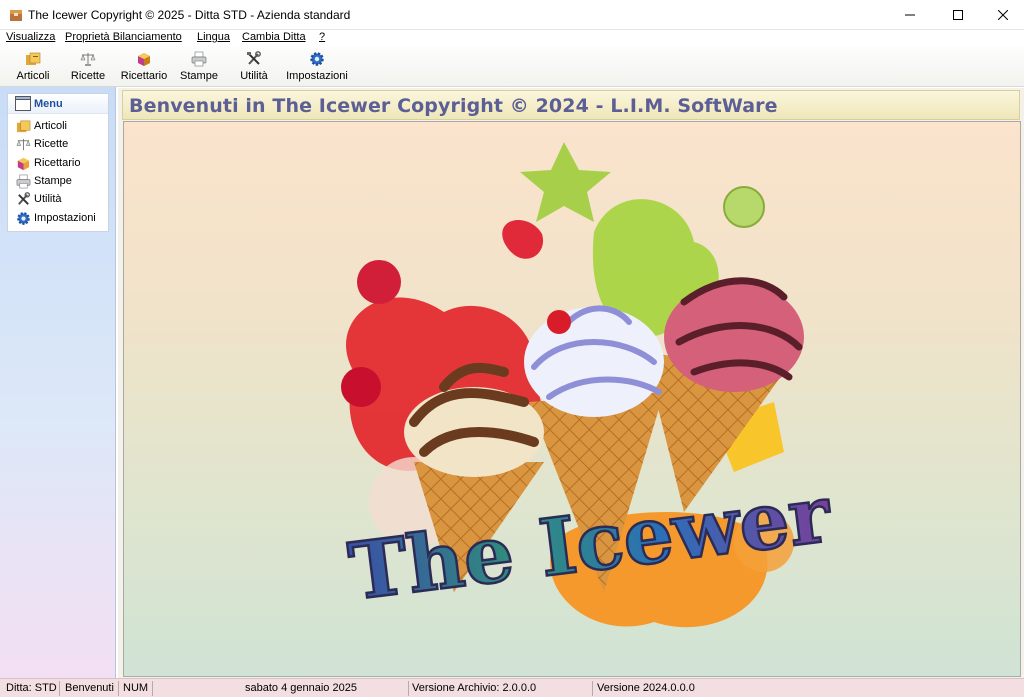  I want to click on status-app-version: Versione 2024.0.0.0, so click(646, 688).